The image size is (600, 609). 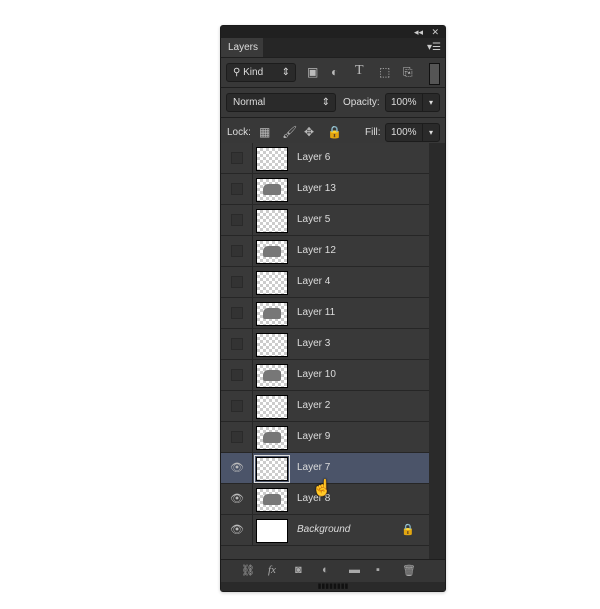 What do you see at coordinates (354, 570) in the screenshot?
I see `new-group-icon: ▬` at bounding box center [354, 570].